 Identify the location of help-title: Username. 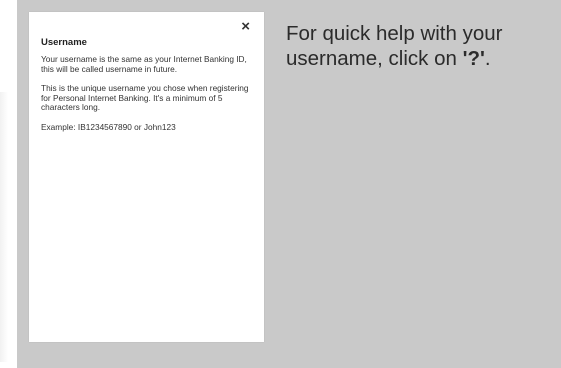
(64, 42).